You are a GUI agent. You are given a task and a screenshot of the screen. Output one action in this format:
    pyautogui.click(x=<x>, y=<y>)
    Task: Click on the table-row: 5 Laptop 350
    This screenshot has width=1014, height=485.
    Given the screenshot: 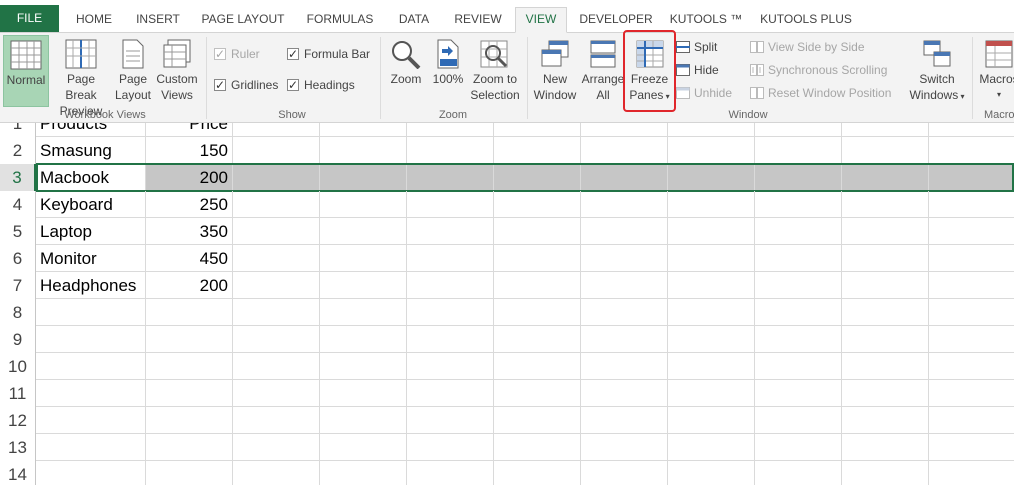 What is the action you would take?
    pyautogui.click(x=507, y=231)
    